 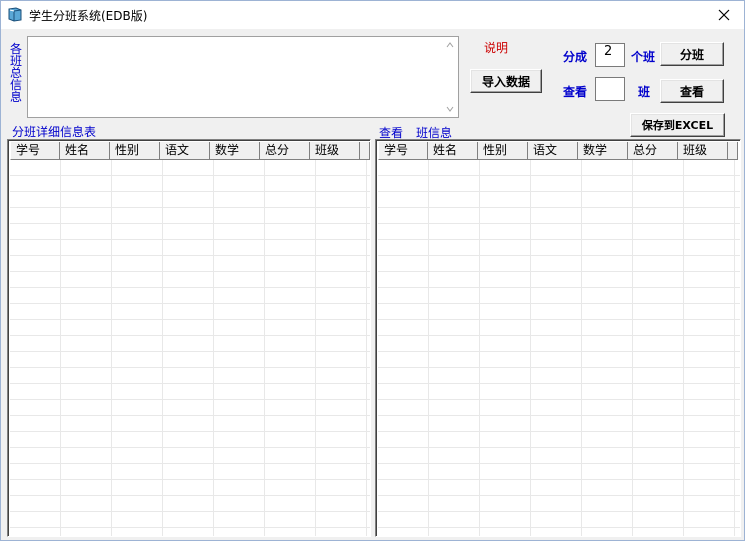 What do you see at coordinates (15, 14) in the screenshot?
I see `app-book-icon` at bounding box center [15, 14].